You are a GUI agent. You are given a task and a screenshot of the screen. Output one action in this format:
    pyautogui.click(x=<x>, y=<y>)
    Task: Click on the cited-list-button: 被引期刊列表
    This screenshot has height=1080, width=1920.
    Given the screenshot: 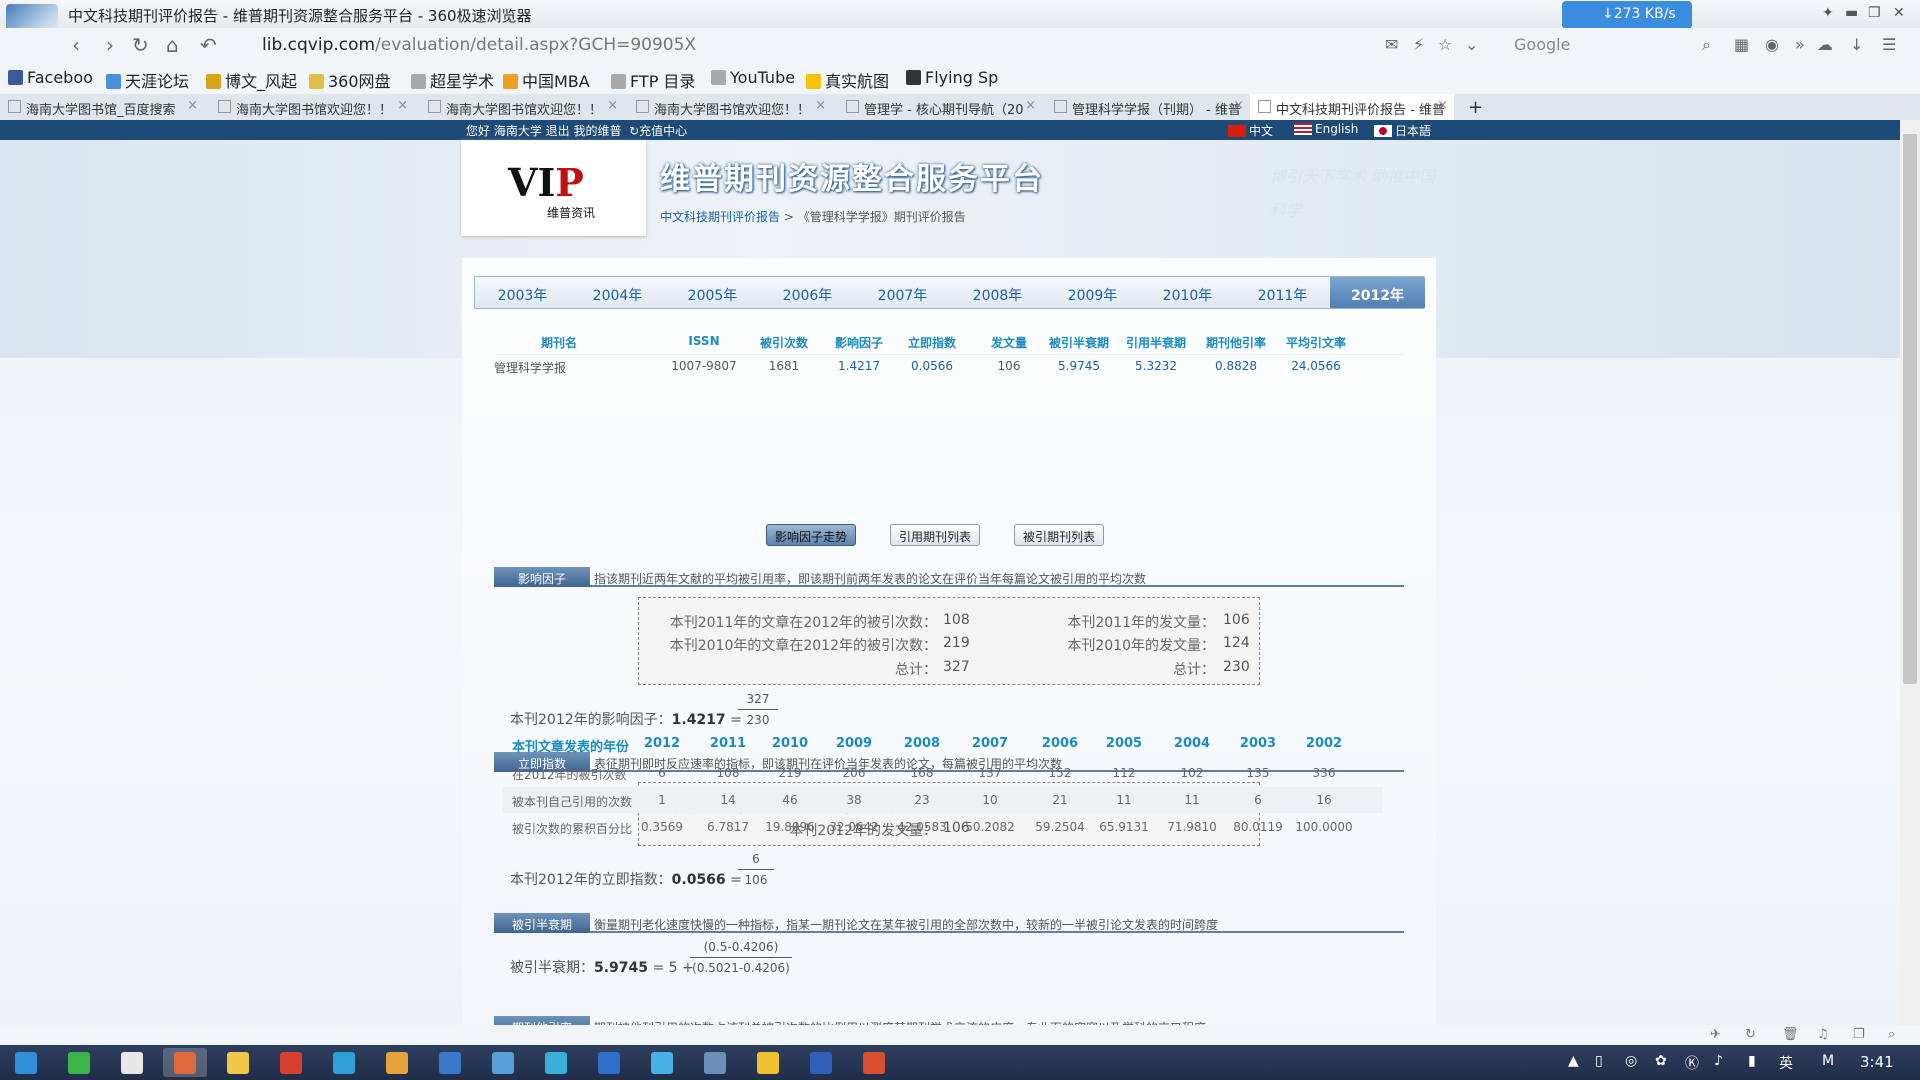 What is the action you would take?
    pyautogui.click(x=1059, y=535)
    